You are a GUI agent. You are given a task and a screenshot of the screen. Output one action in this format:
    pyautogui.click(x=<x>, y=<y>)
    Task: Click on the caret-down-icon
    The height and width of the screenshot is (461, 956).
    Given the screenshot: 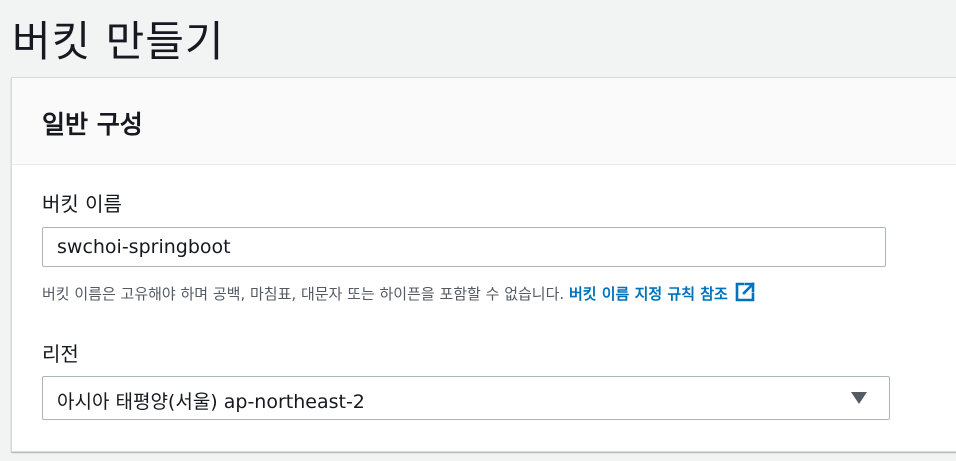 What is the action you would take?
    pyautogui.click(x=859, y=398)
    